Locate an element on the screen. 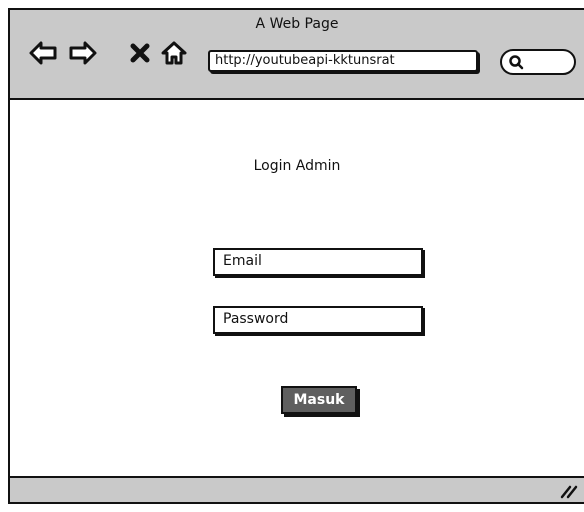 Image resolution: width=584 pixels, height=512 pixels. forward-button is located at coordinates (83, 53).